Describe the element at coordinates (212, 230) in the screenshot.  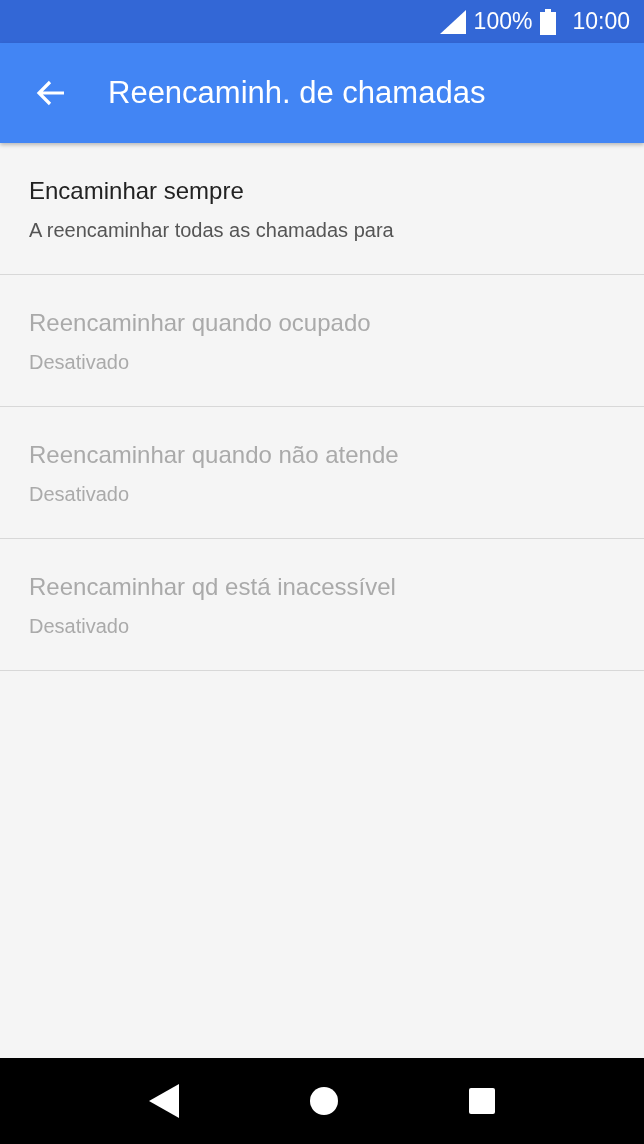
I see `item-summary: A reencaminhar todas as chamadas para` at that location.